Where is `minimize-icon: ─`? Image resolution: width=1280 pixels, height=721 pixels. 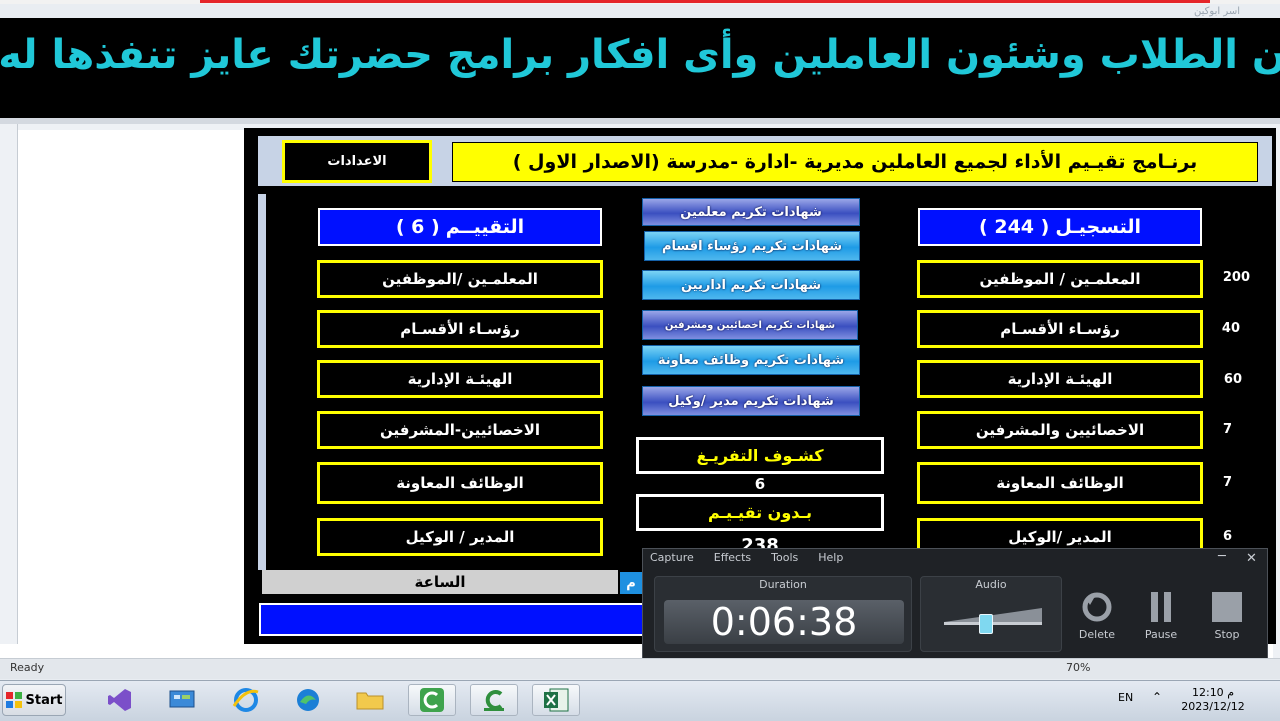
minimize-icon: ─ is located at coordinates (1222, 556).